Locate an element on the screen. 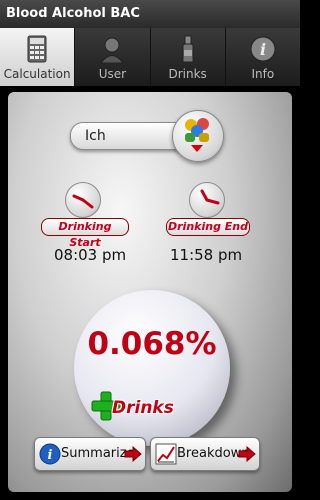 Image resolution: width=320 pixels, height=500 pixels. breakdown-button: Breakdown is located at coordinates (205, 454).